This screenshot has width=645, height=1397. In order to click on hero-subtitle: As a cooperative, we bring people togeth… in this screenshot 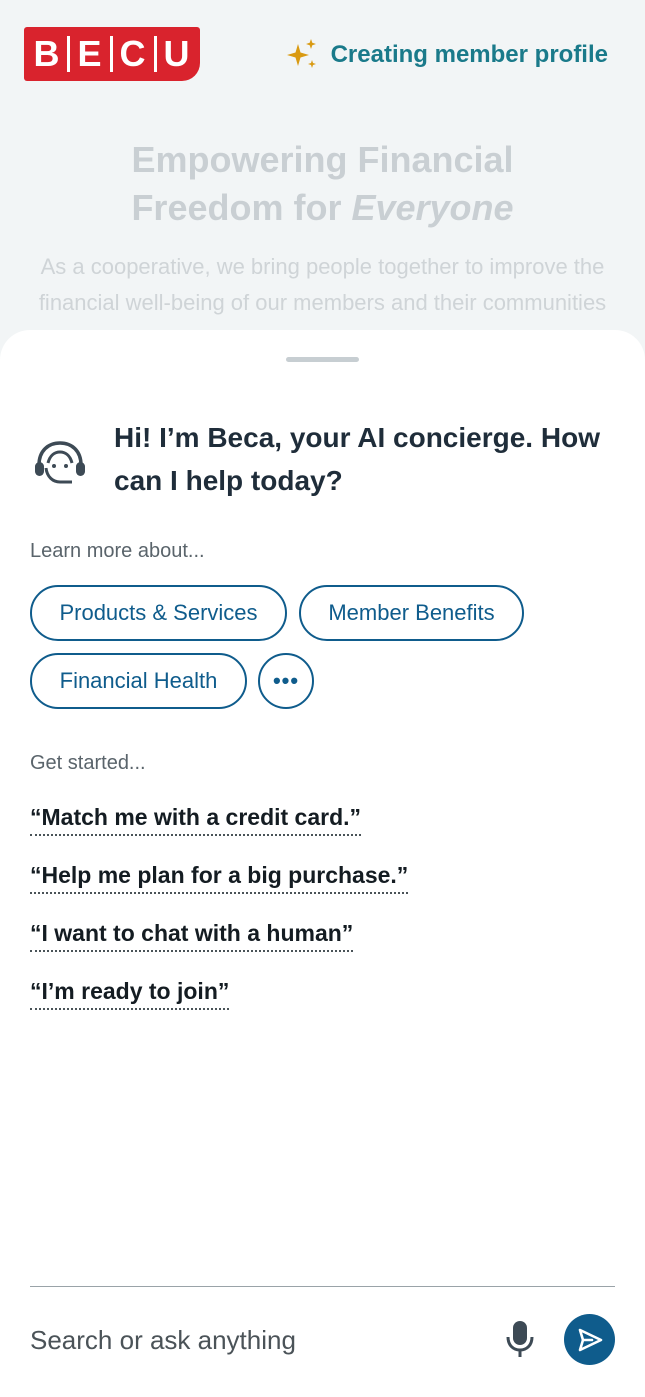, I will do `click(322, 284)`.